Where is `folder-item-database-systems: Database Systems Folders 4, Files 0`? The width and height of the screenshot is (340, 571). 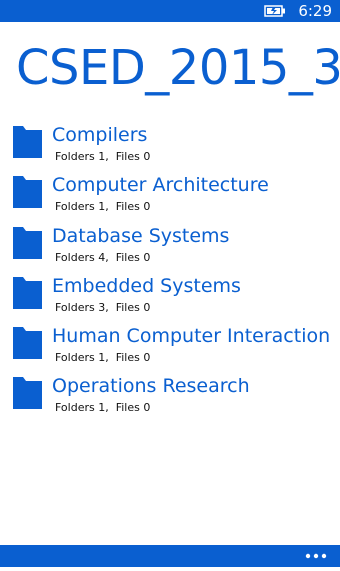
folder-item-database-systems: Database Systems Folders 4, Files 0 is located at coordinates (170, 246).